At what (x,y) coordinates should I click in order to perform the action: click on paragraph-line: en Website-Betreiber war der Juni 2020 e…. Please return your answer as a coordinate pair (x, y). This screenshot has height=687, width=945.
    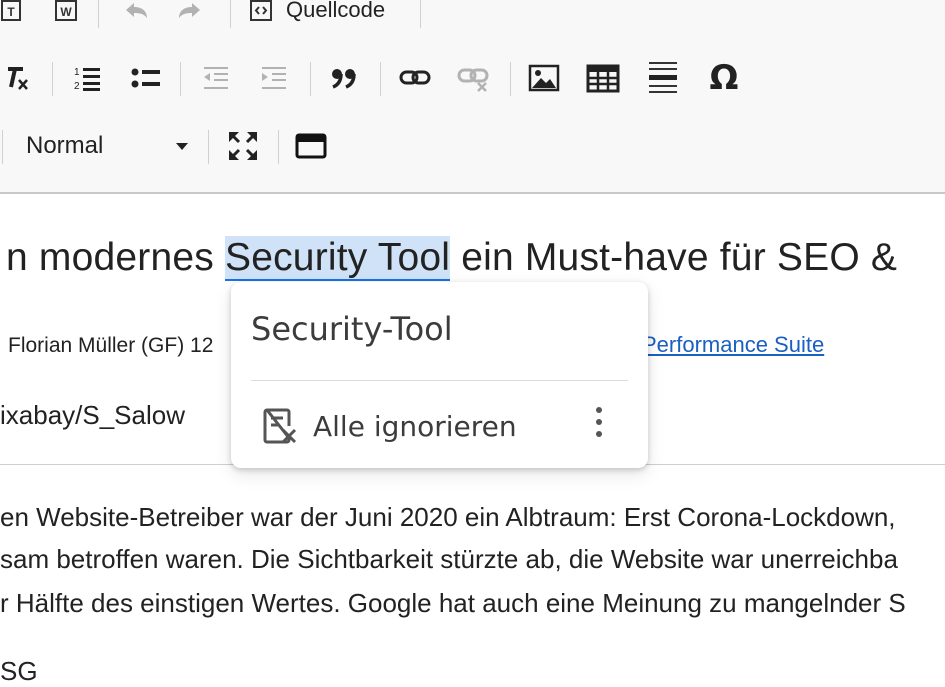
    Looking at the image, I should click on (448, 517).